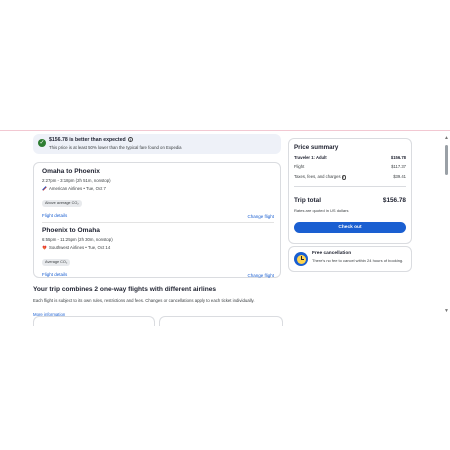 This screenshot has height=450, width=450. What do you see at coordinates (80, 247) in the screenshot?
I see `leg-airline-text: Southwest Airlines • Tue, Oct 14` at bounding box center [80, 247].